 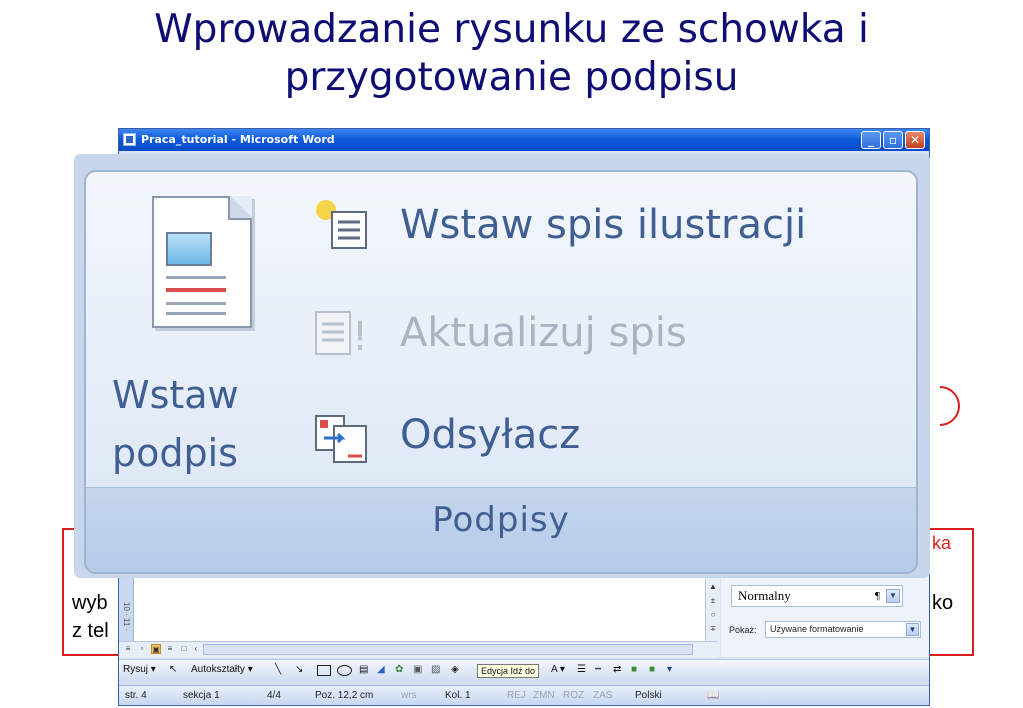 I want to click on word-app-icon, so click(x=129, y=139).